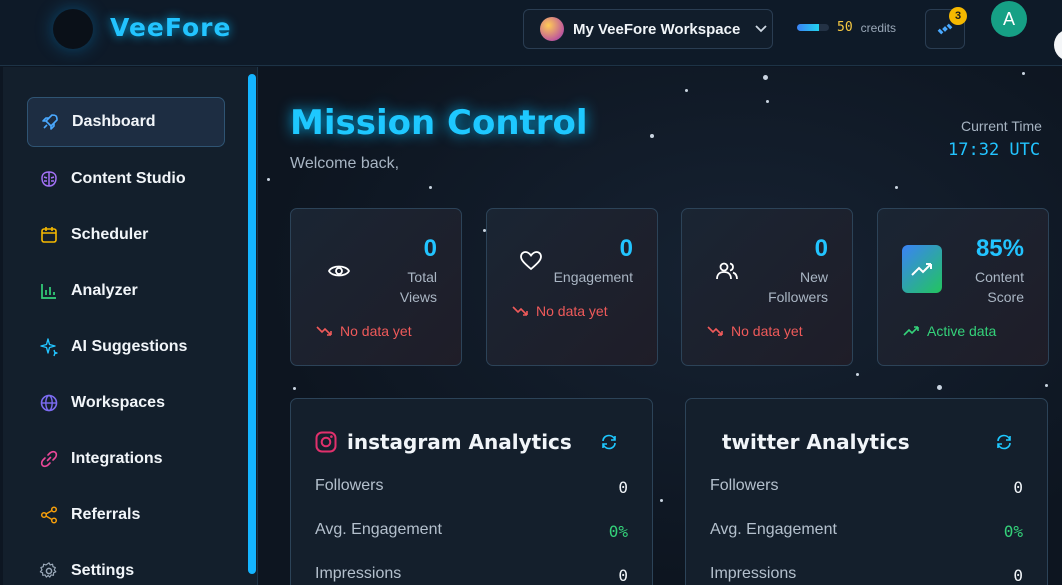 Image resolution: width=1062 pixels, height=585 pixels. What do you see at coordinates (813, 27) in the screenshot?
I see `credits-bar` at bounding box center [813, 27].